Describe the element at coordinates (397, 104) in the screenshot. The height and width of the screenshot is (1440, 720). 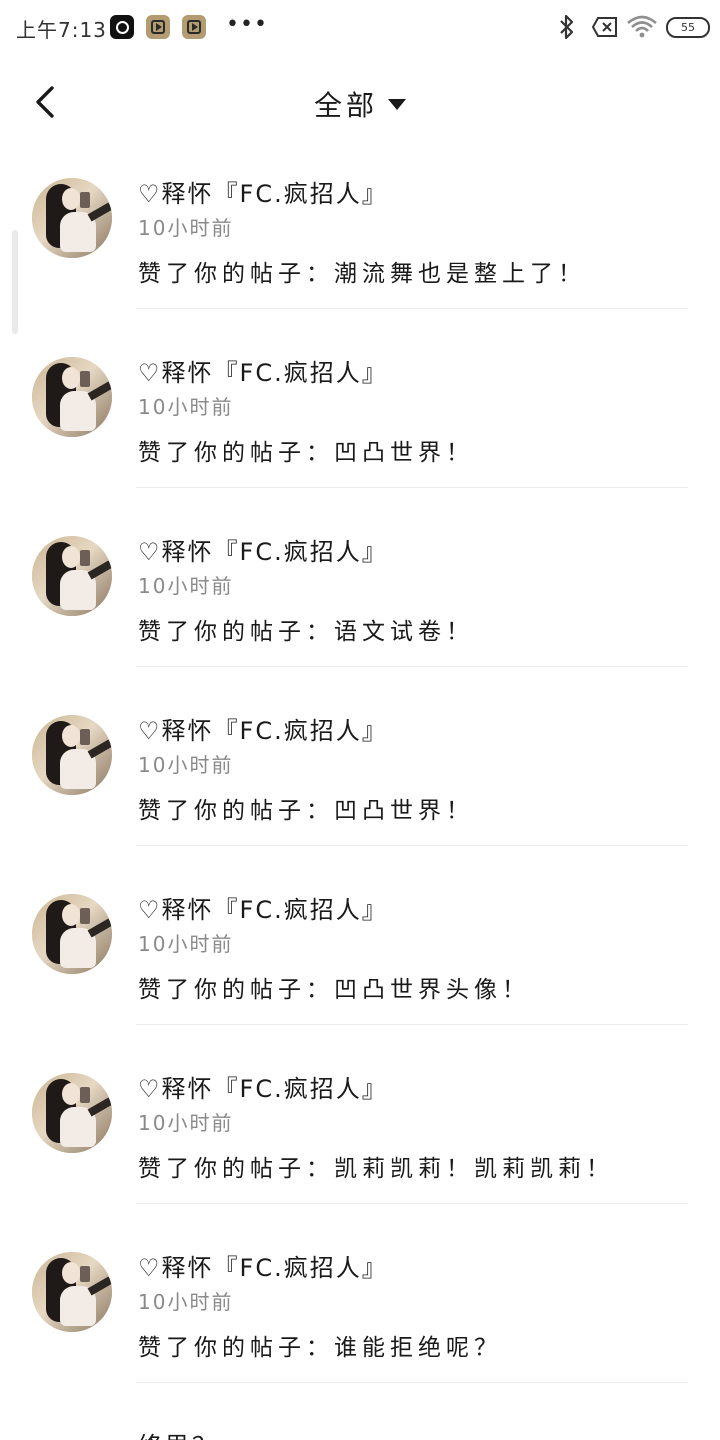
I see `caret-down-icon` at that location.